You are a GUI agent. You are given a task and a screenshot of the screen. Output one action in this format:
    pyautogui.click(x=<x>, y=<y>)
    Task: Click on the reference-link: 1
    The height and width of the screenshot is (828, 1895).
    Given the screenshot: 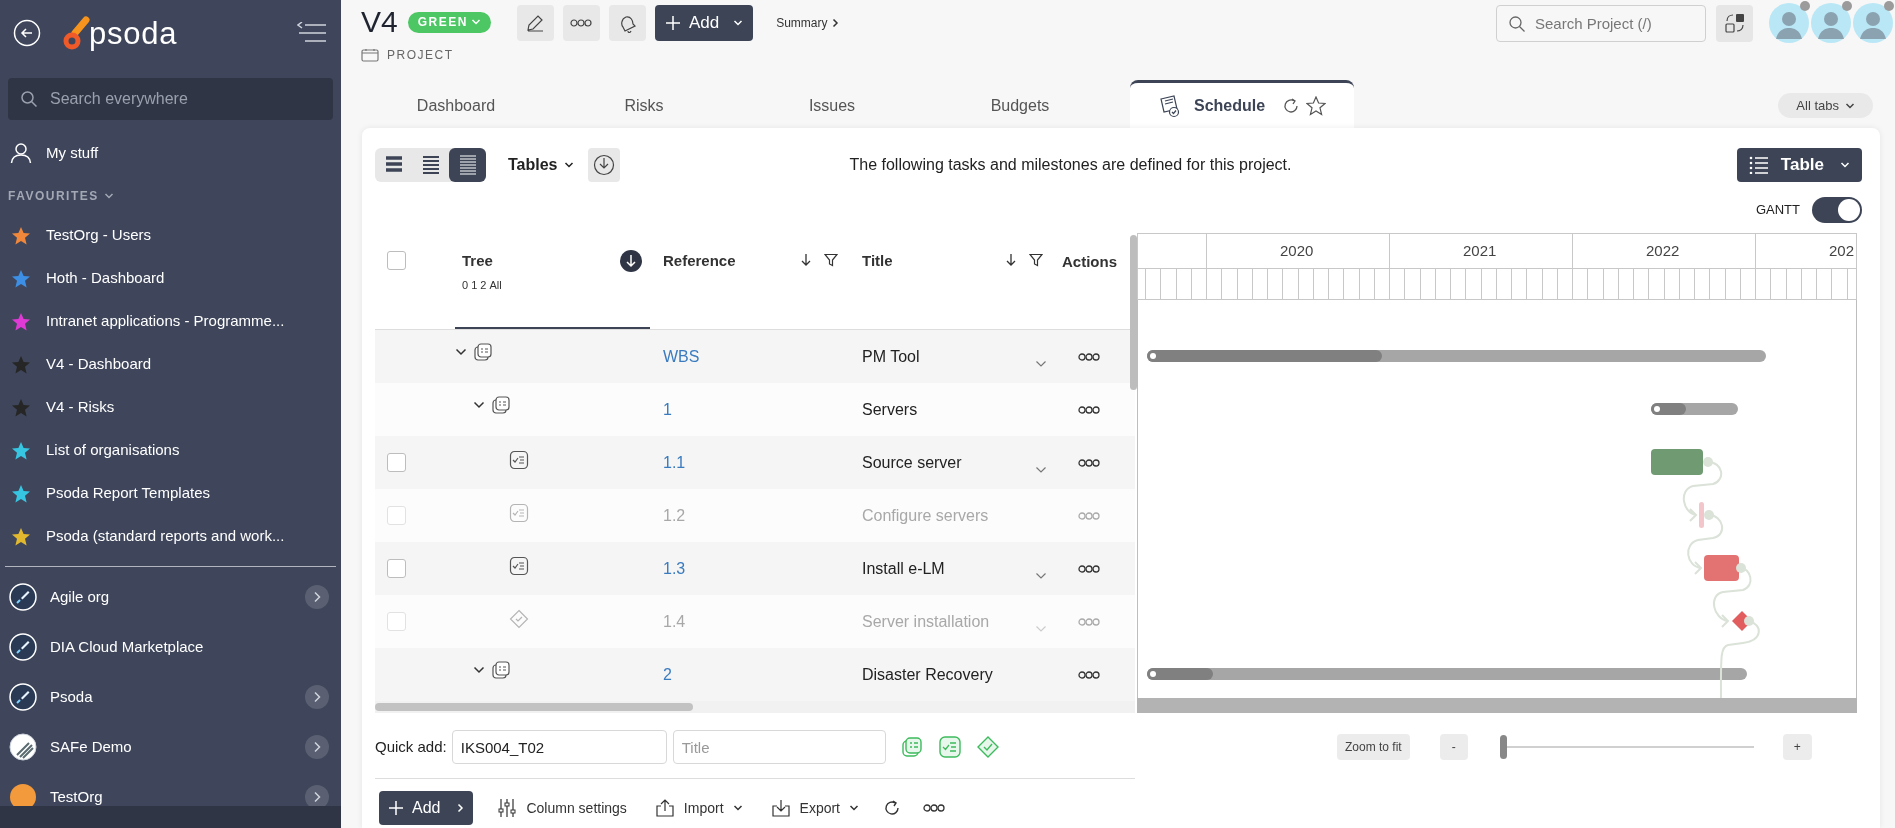 What is the action you would take?
    pyautogui.click(x=667, y=409)
    